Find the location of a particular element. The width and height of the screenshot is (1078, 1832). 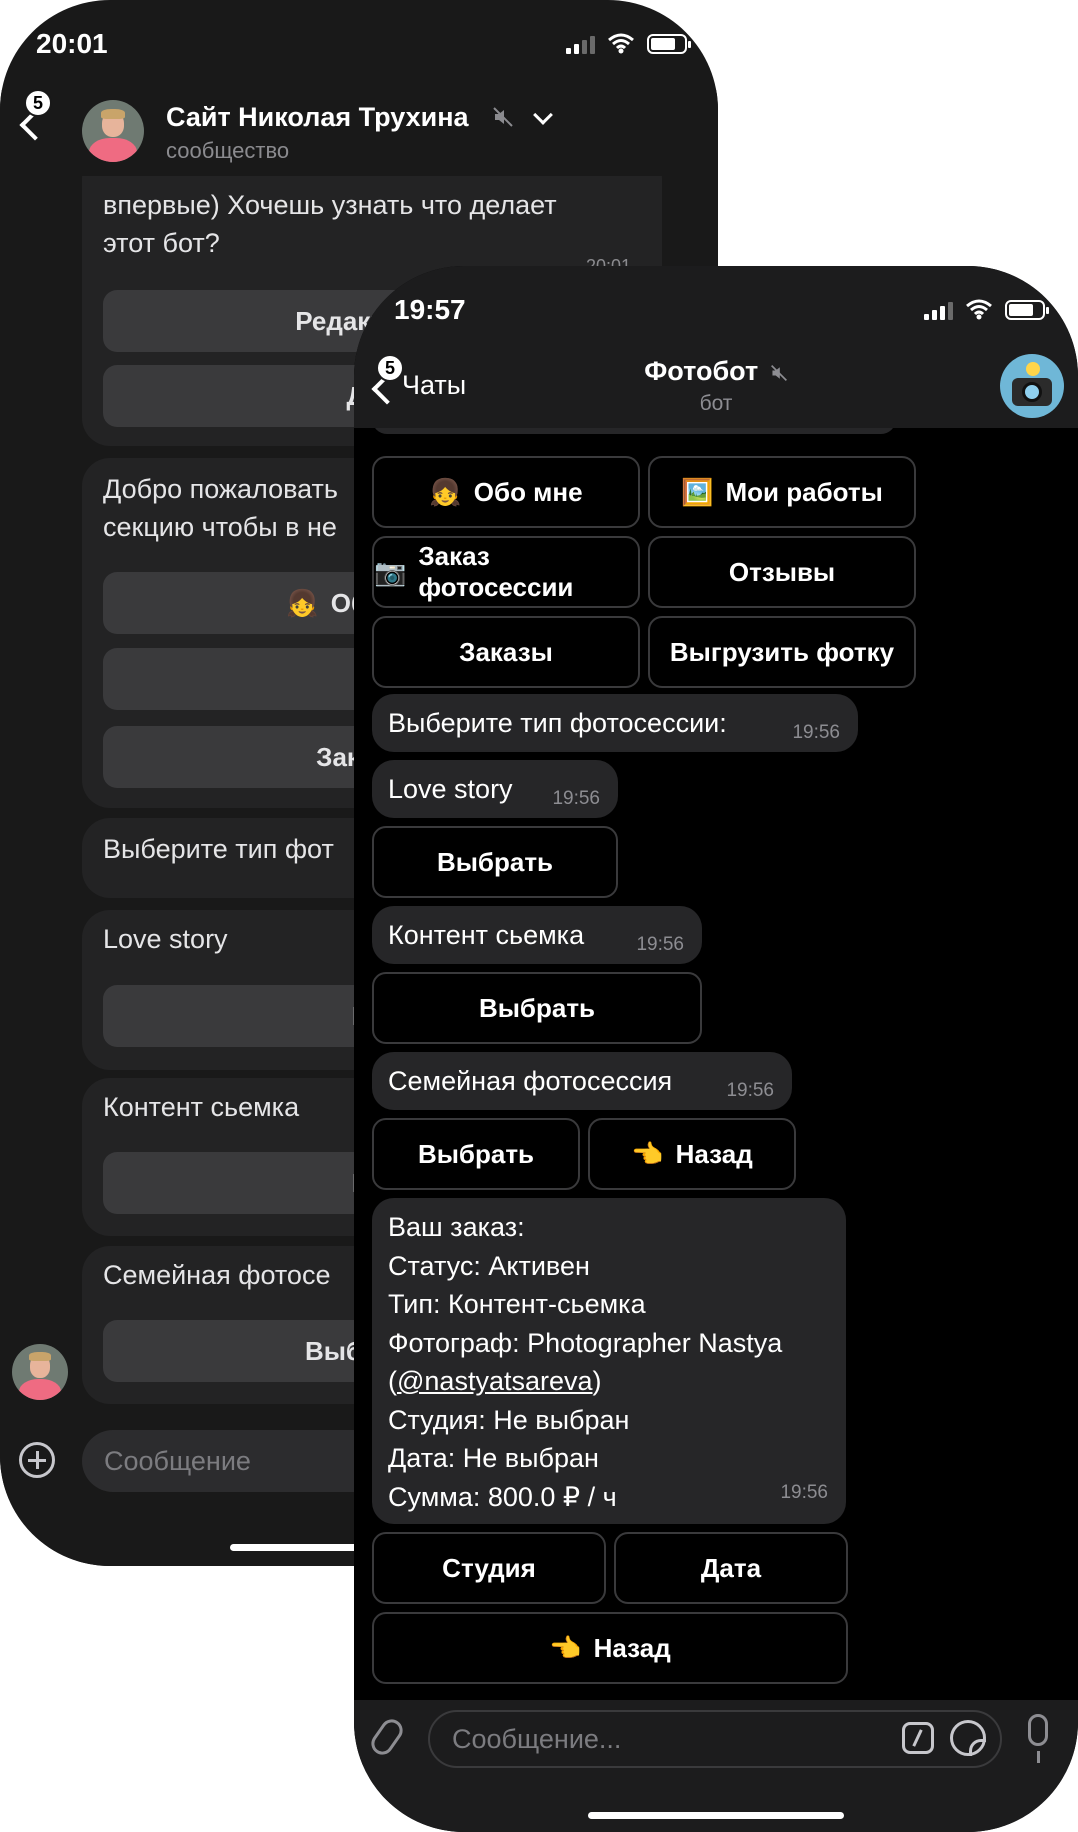

message-bubble: Контент сьемка 19:56 is located at coordinates (537, 935).